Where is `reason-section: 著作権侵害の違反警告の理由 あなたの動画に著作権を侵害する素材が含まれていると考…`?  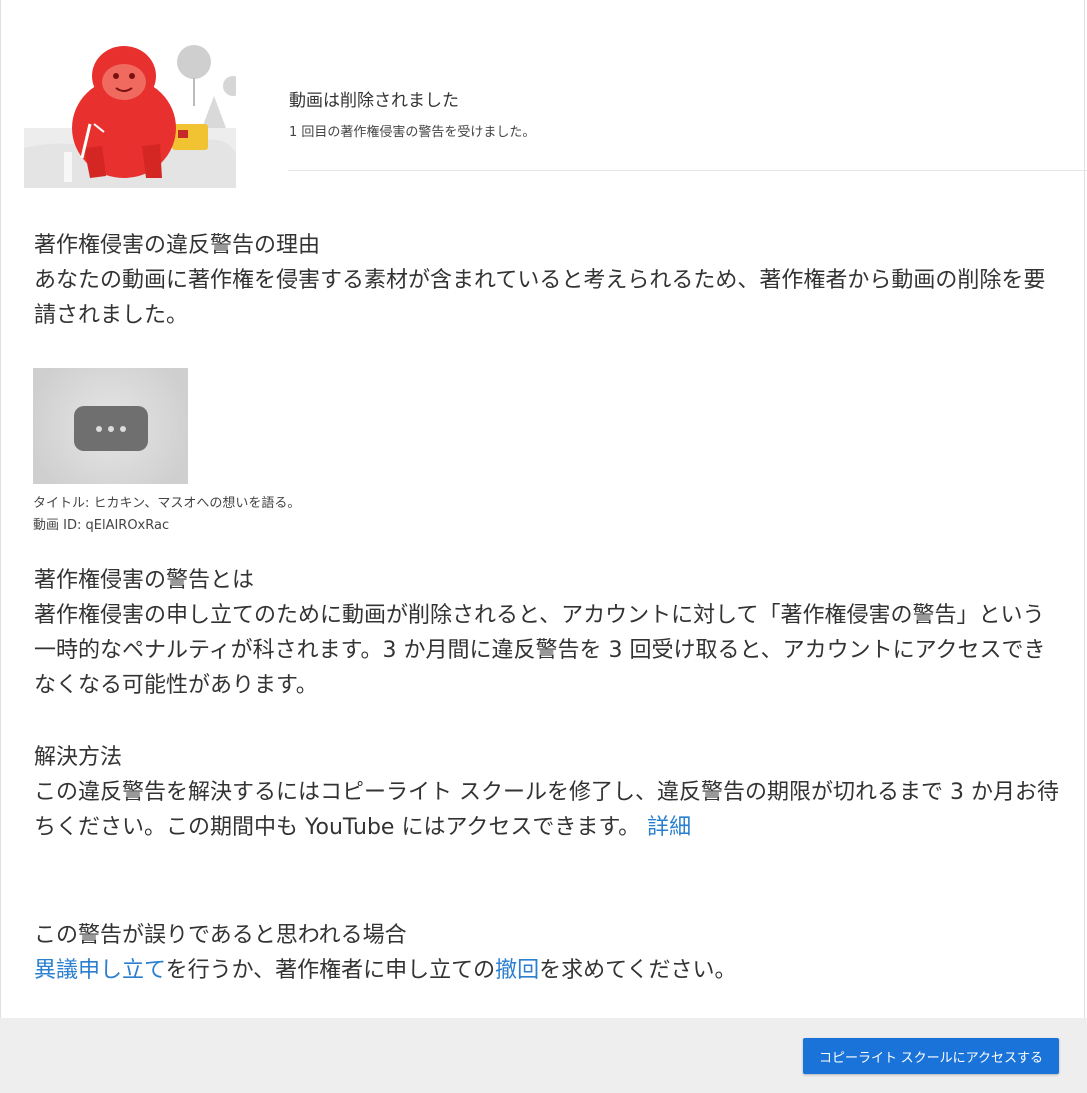 reason-section: 著作権侵害の違反警告の理由 あなたの動画に著作権を侵害する素材が含まれていると考… is located at coordinates (544, 280).